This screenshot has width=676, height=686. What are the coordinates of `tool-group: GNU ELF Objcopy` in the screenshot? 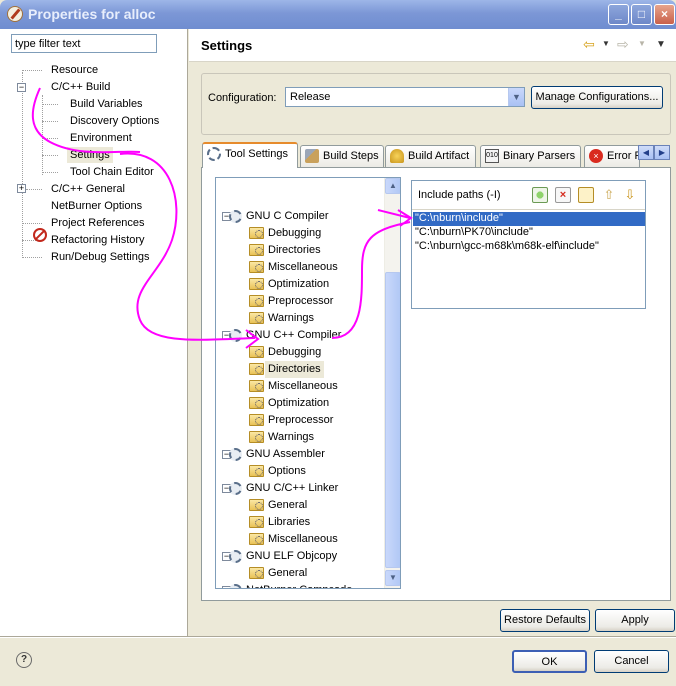 It's located at (291, 556).